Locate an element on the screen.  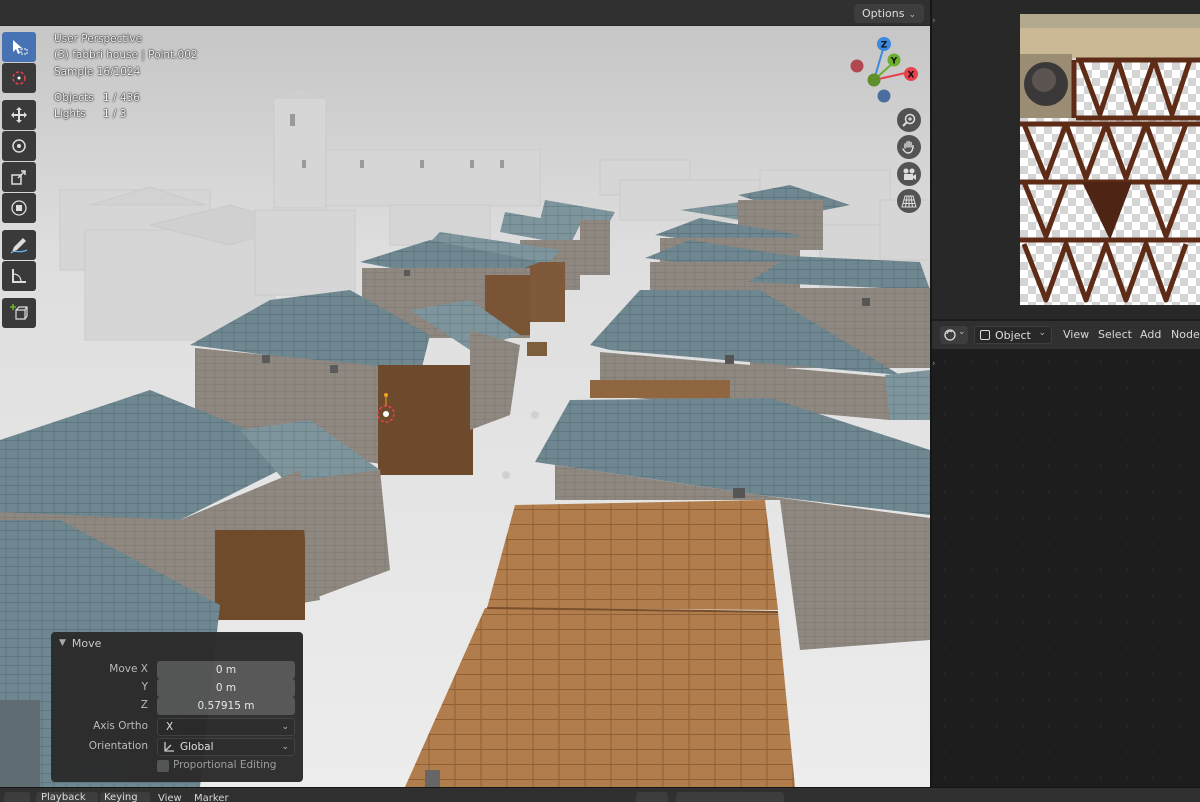
view-name: User Perspective is located at coordinates (98, 39).